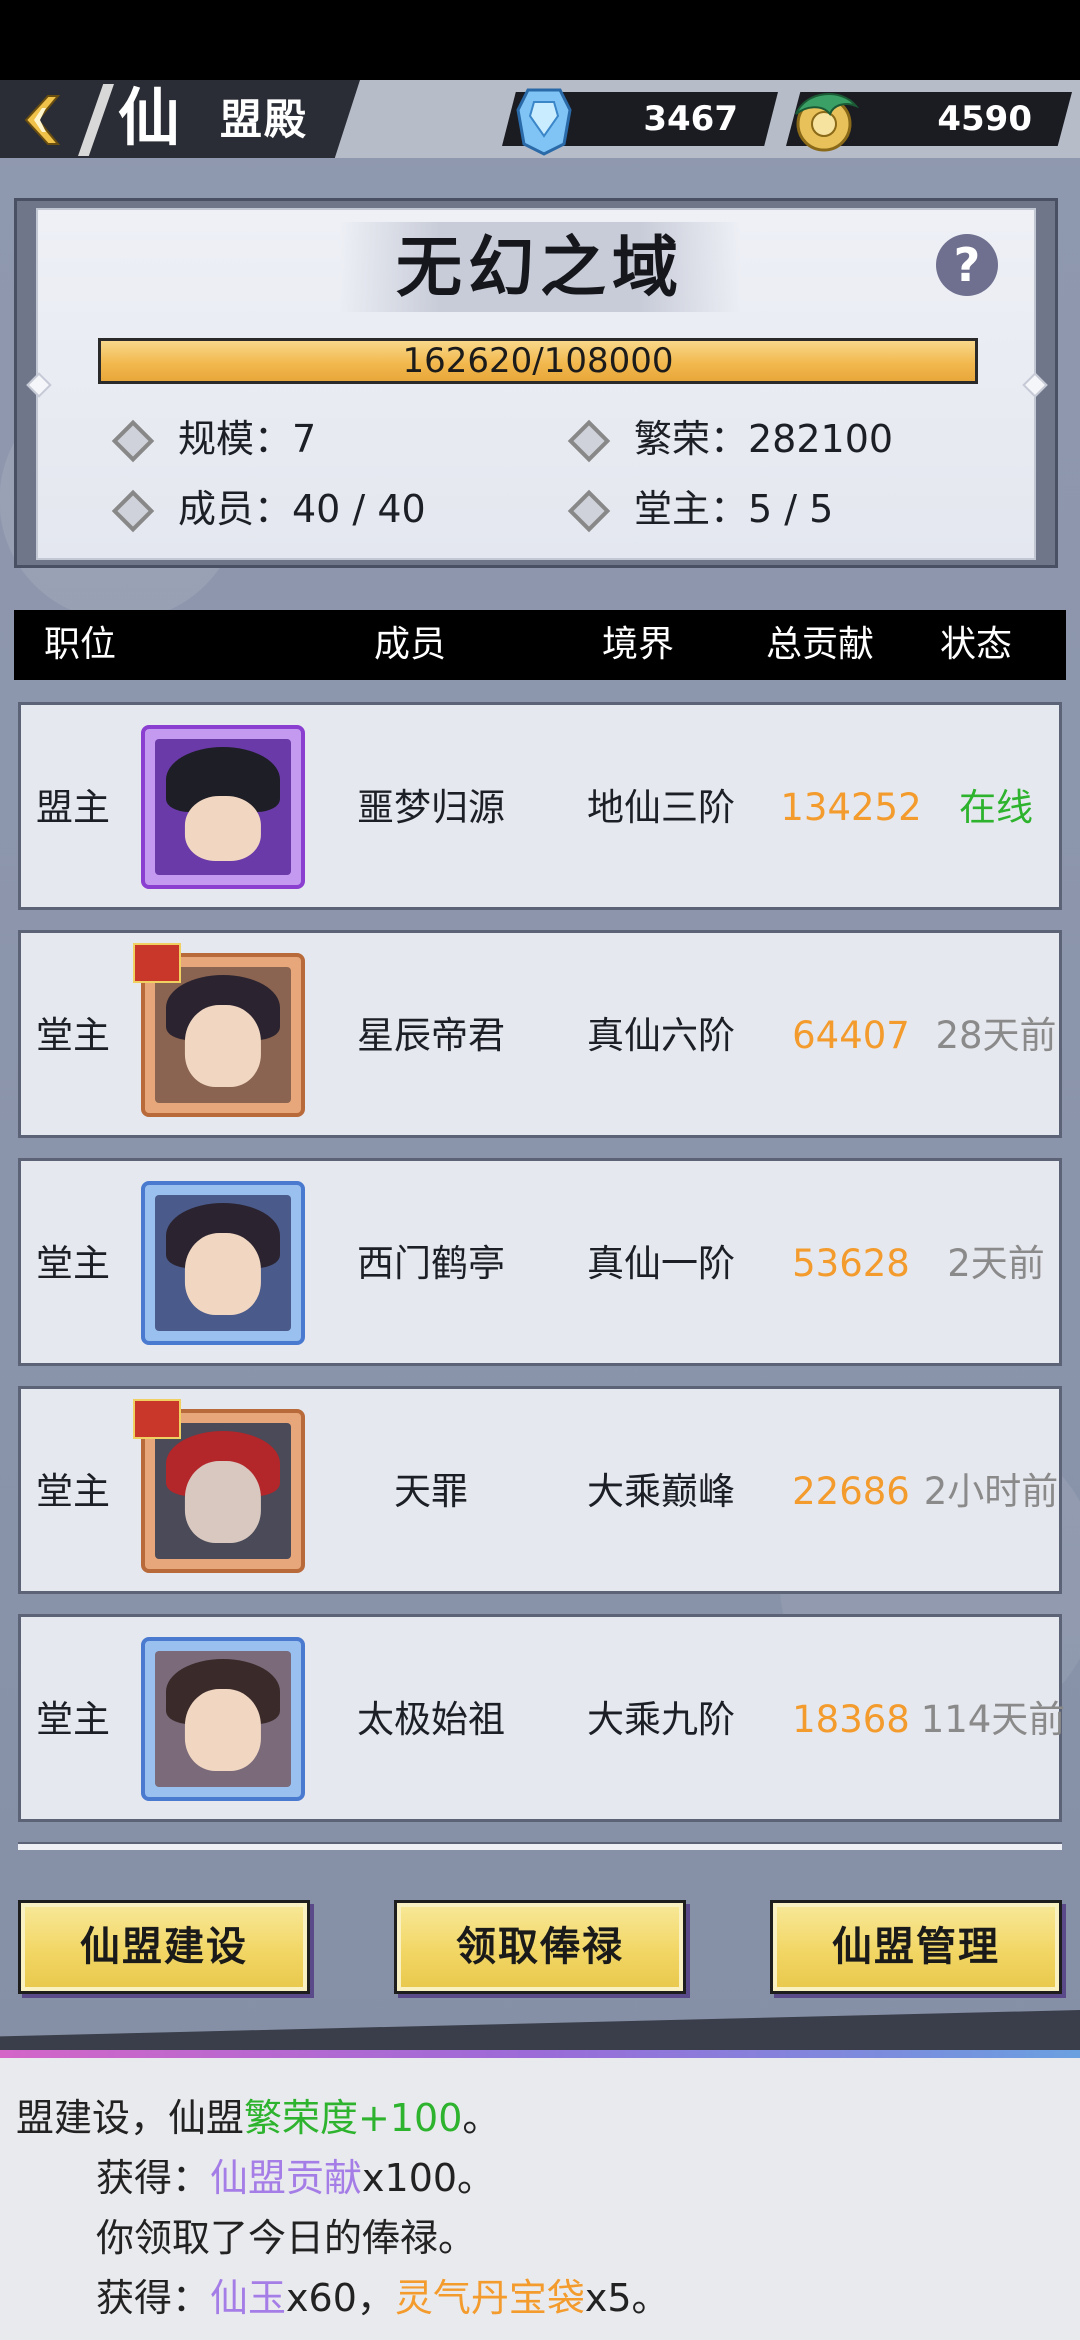 This screenshot has width=1080, height=2340. Describe the element at coordinates (991, 1491) in the screenshot. I see `member-status: 2小时前` at that location.